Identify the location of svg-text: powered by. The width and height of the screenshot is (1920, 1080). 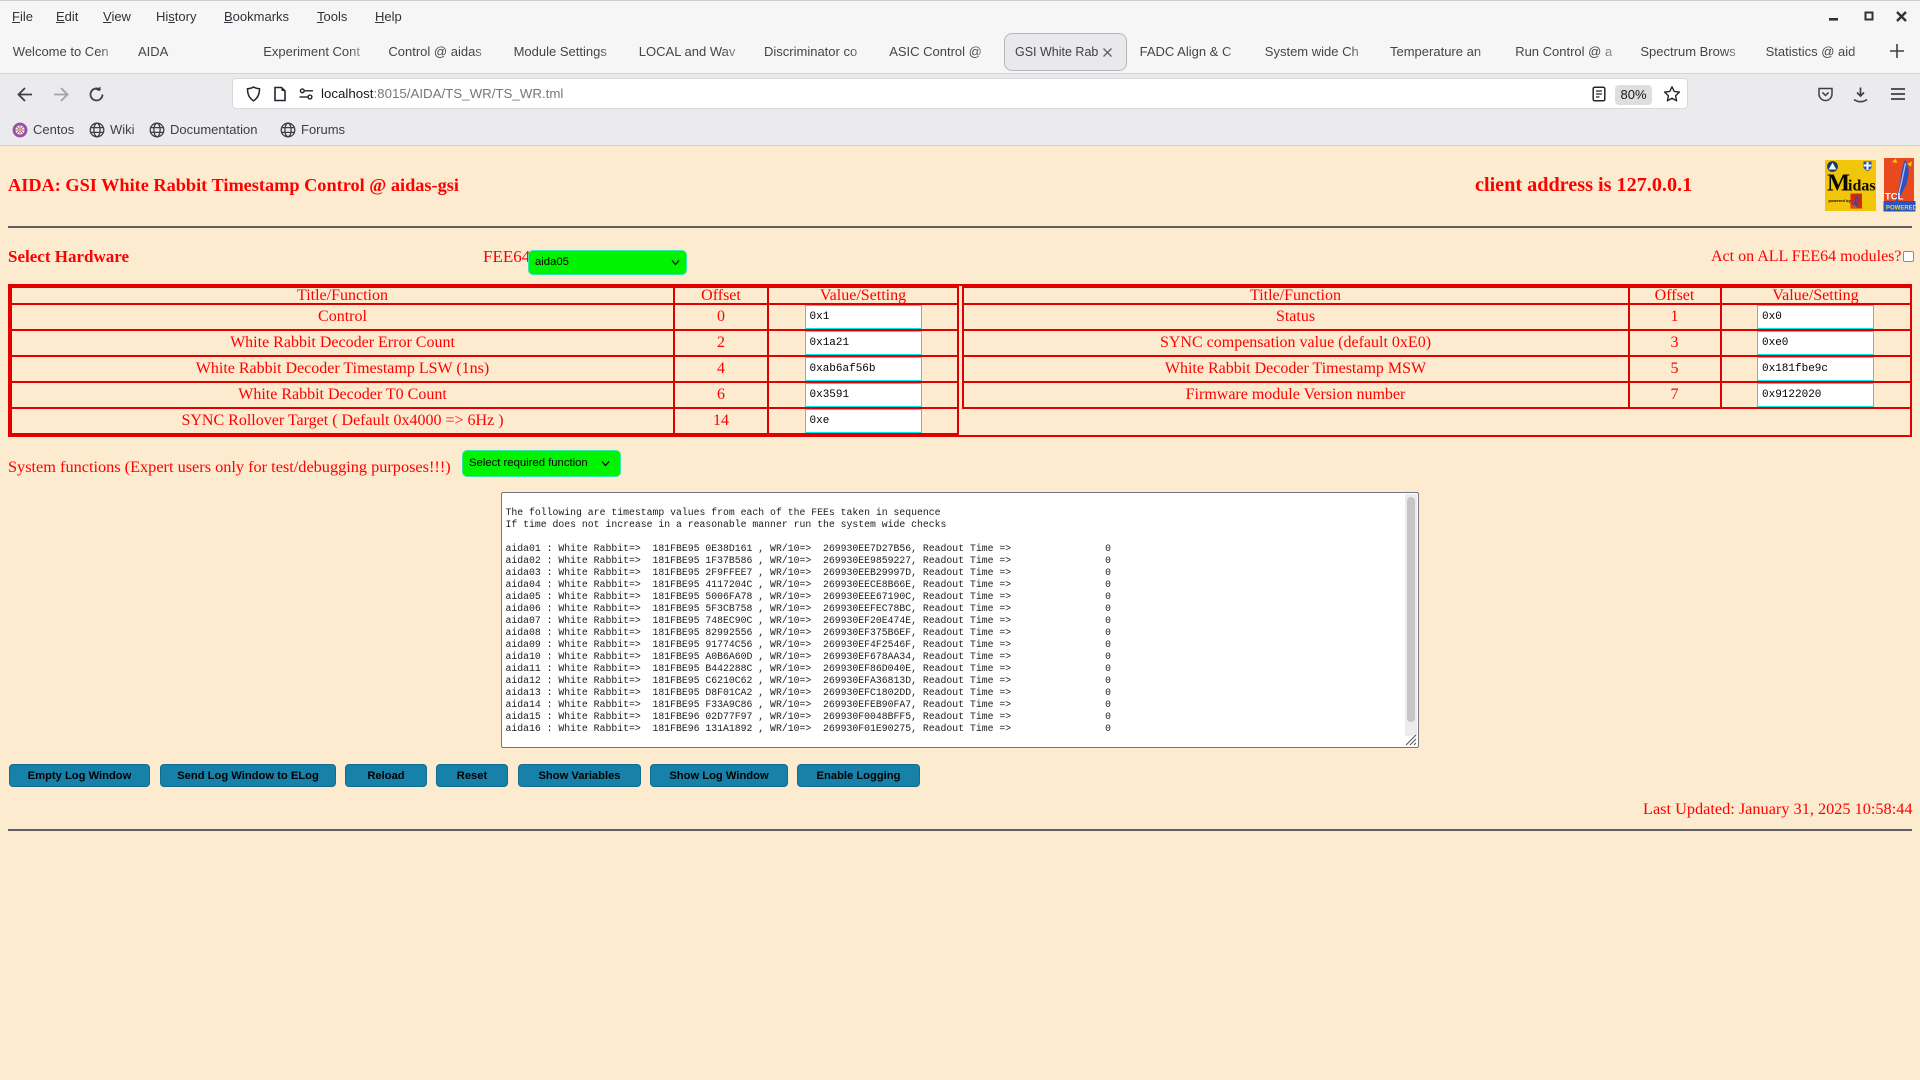
(1840, 200).